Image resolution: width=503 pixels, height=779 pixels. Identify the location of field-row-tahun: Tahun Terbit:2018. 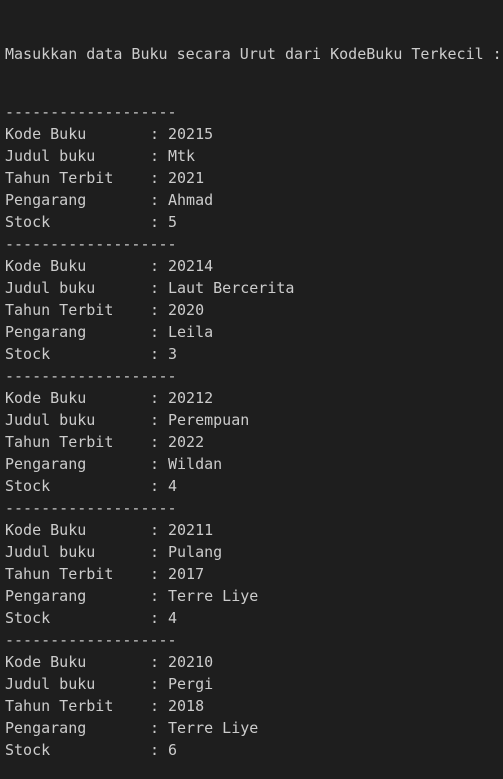
(253, 706).